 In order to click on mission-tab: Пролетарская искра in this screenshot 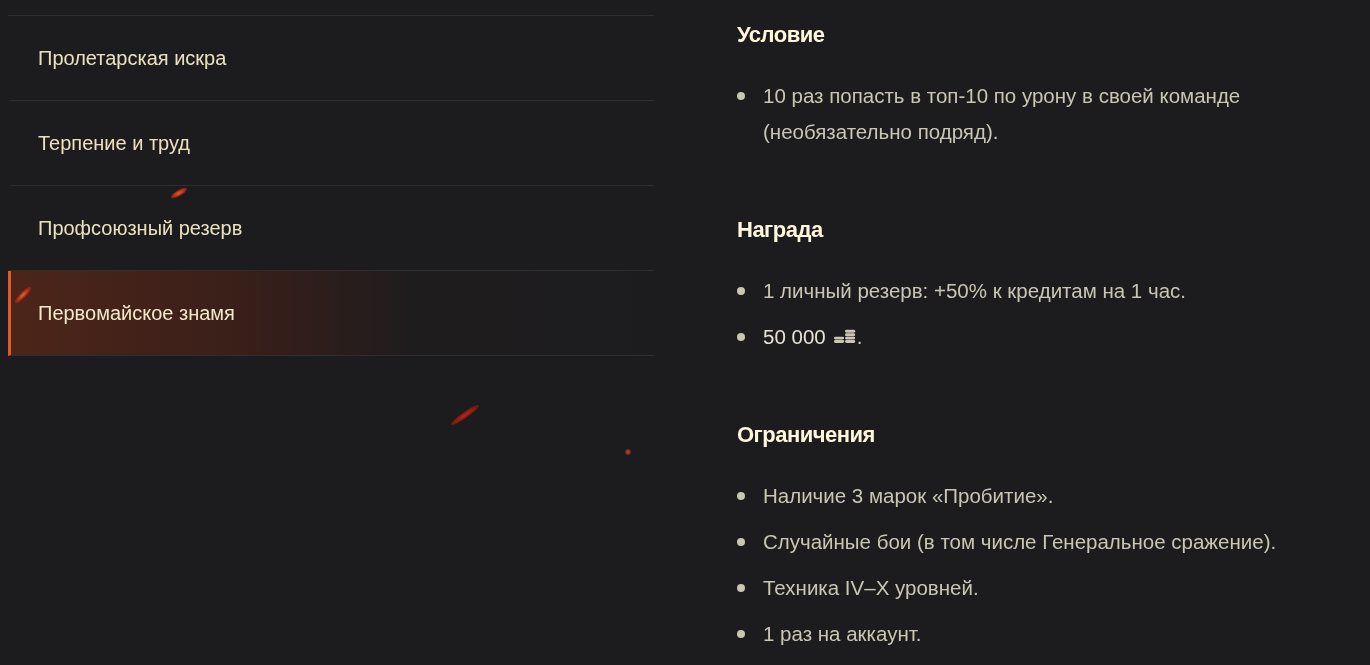, I will do `click(331, 58)`.